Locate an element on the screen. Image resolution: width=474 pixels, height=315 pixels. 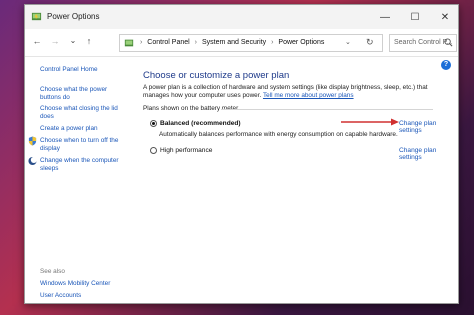
sidebar-item-computer-sleeps: Change when the computer sleeps is located at coordinates (81, 165).